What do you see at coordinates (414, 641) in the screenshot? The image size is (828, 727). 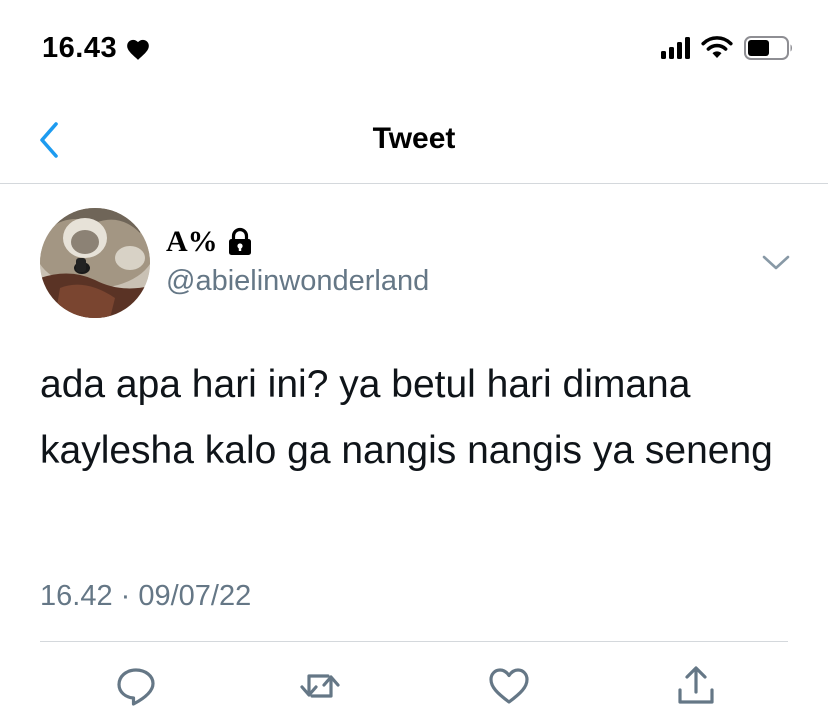 I see `divider` at bounding box center [414, 641].